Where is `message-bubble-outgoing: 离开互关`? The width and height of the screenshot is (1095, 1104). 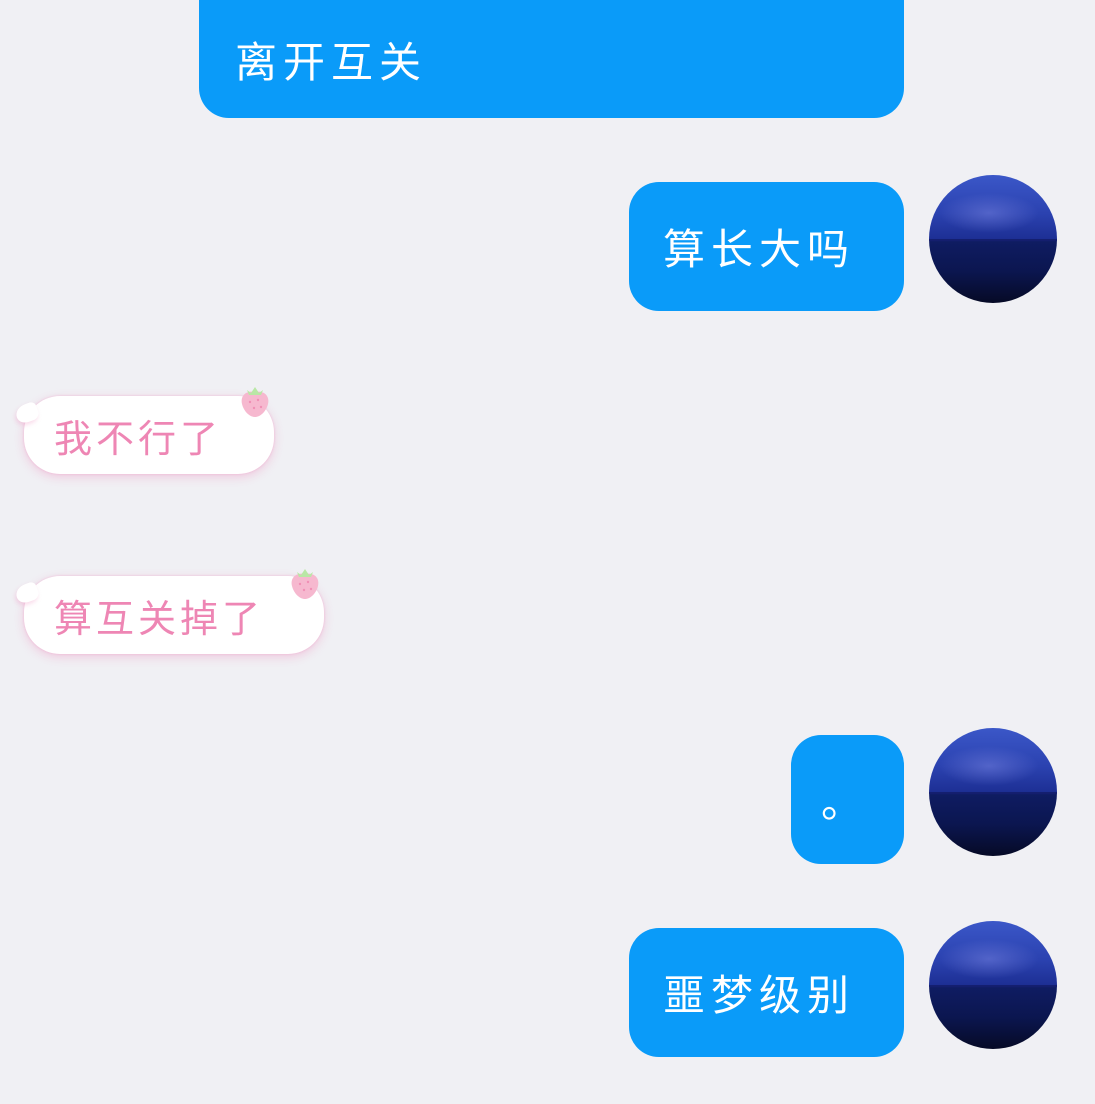
message-bubble-outgoing: 离开互关 is located at coordinates (551, 59).